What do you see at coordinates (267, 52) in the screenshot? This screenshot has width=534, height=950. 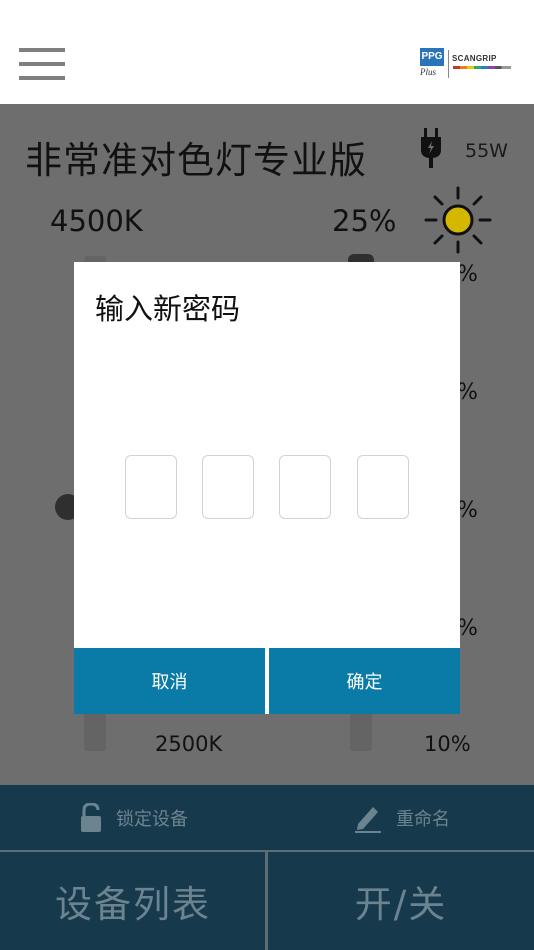 I see `app-header: PPG Plus SCANGRIP` at bounding box center [267, 52].